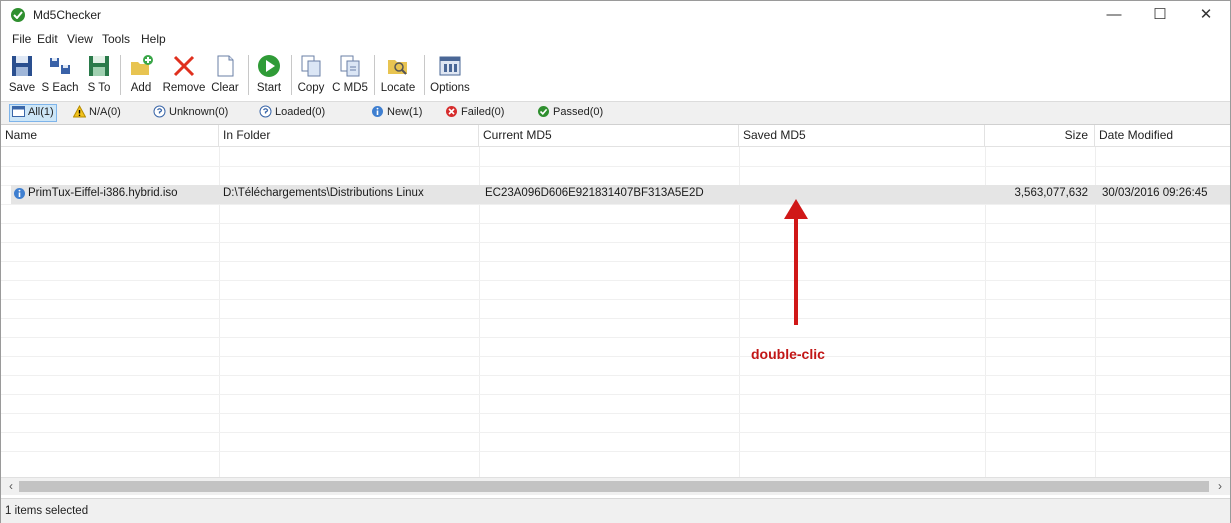 The image size is (1231, 523). Describe the element at coordinates (377, 111) in the screenshot. I see `info-icon` at that location.